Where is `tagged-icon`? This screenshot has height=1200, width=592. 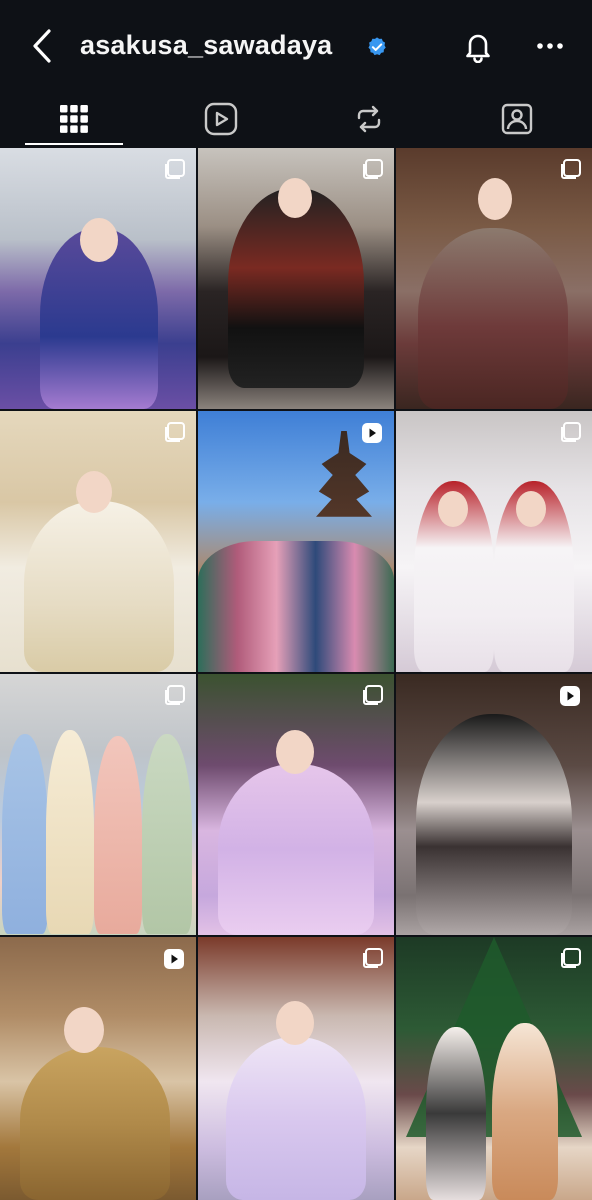 tagged-icon is located at coordinates (517, 119).